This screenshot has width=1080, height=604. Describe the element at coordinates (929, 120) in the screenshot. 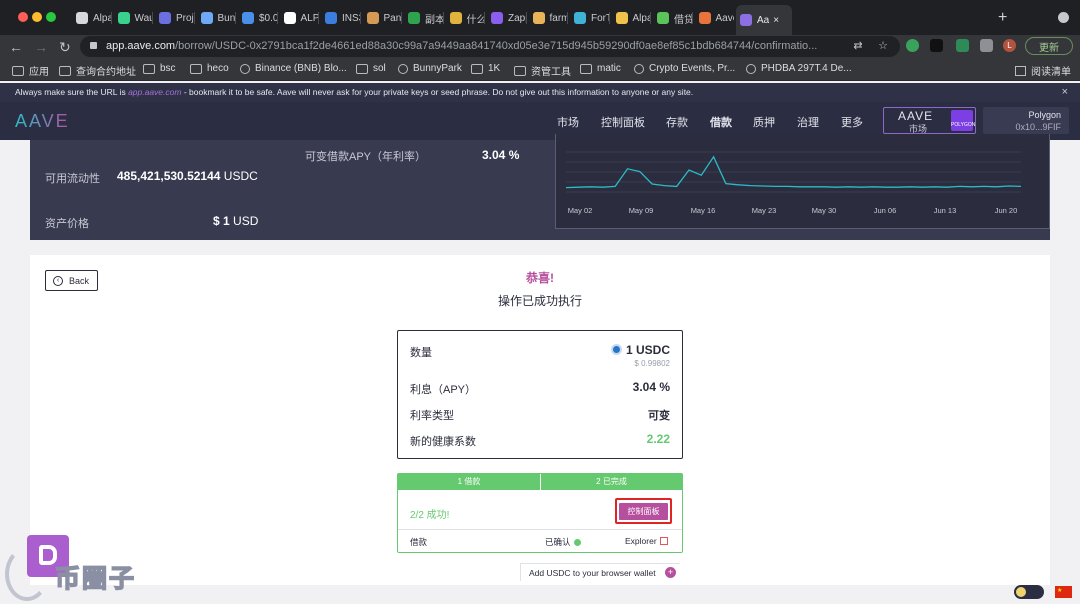

I see `market-selector: AAVE 市场 POLYGON` at that location.